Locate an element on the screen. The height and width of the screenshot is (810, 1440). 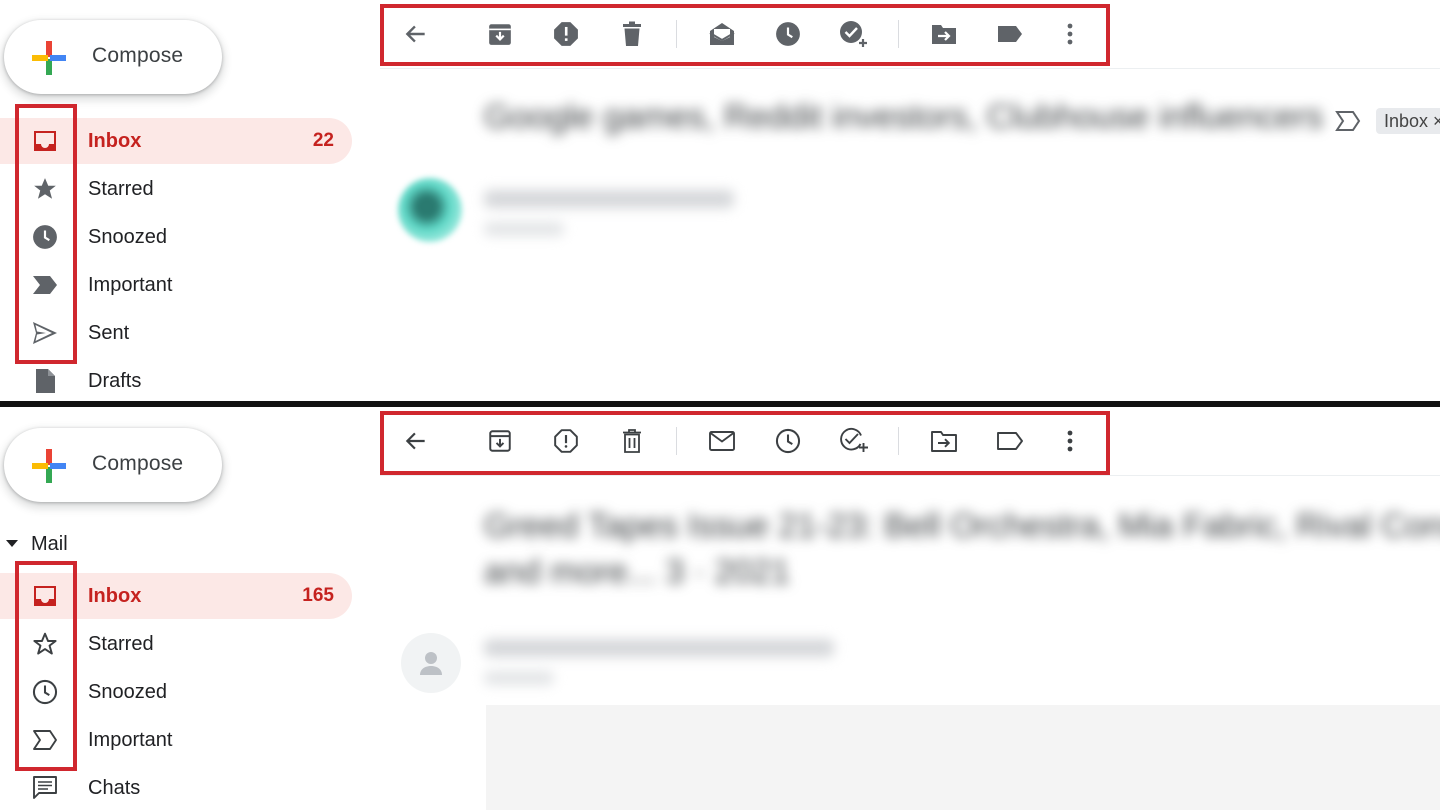
archive-outline-icon is located at coordinates (500, 441).